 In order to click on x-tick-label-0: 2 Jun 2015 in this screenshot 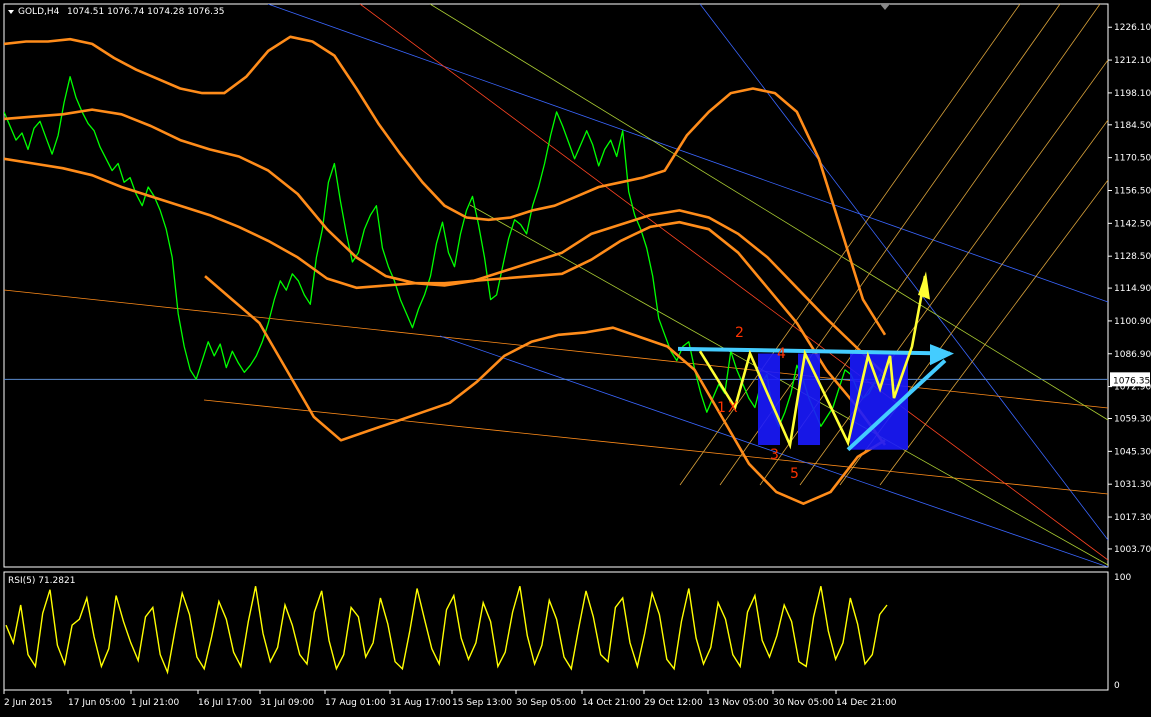, I will do `click(28, 703)`.